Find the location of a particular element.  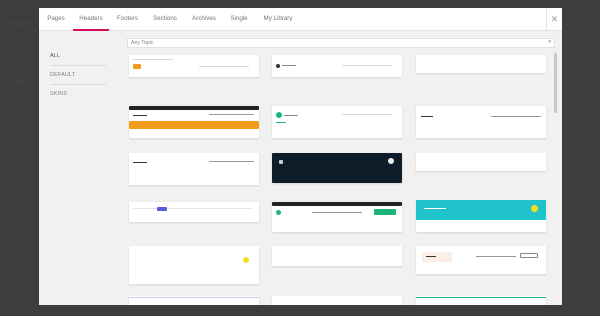

tab-archives: Archives is located at coordinates (204, 19).